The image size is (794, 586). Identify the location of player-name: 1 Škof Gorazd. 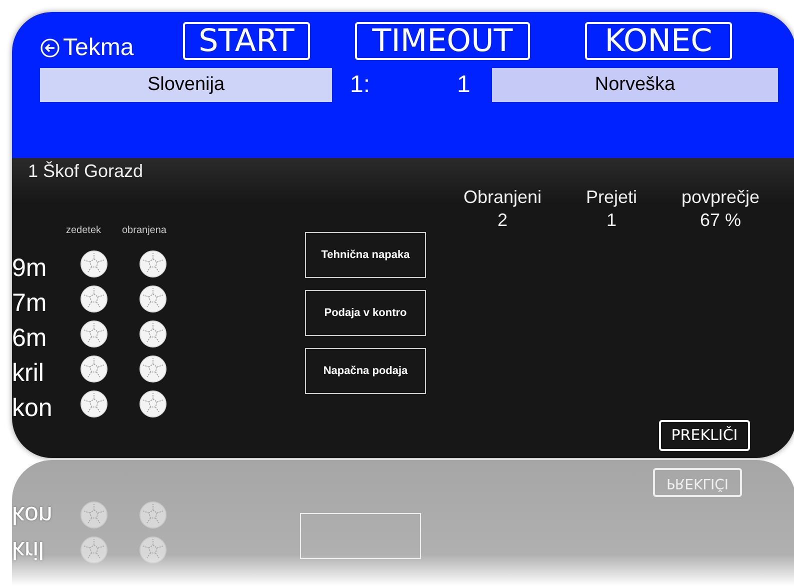
(86, 172).